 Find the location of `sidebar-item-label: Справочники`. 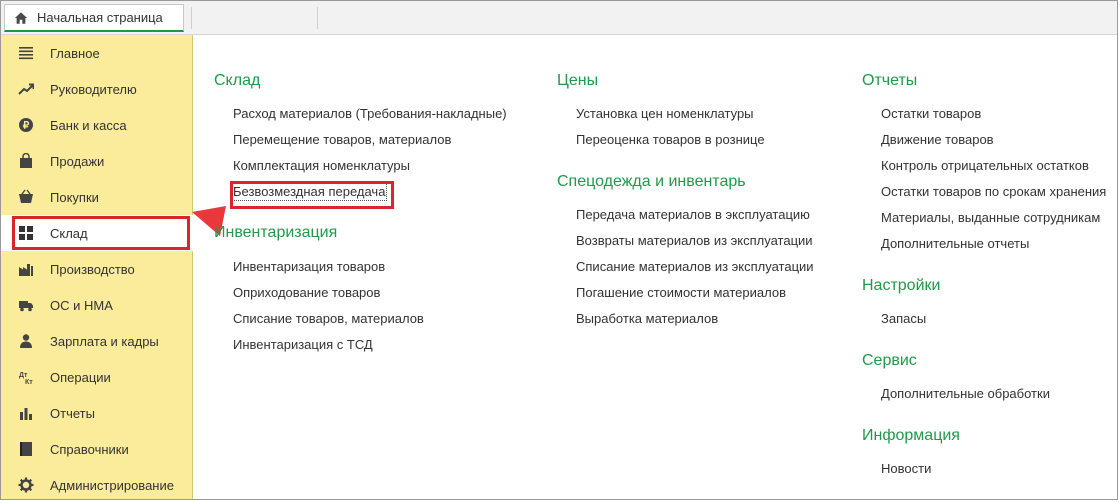

sidebar-item-label: Справочники is located at coordinates (89, 449).